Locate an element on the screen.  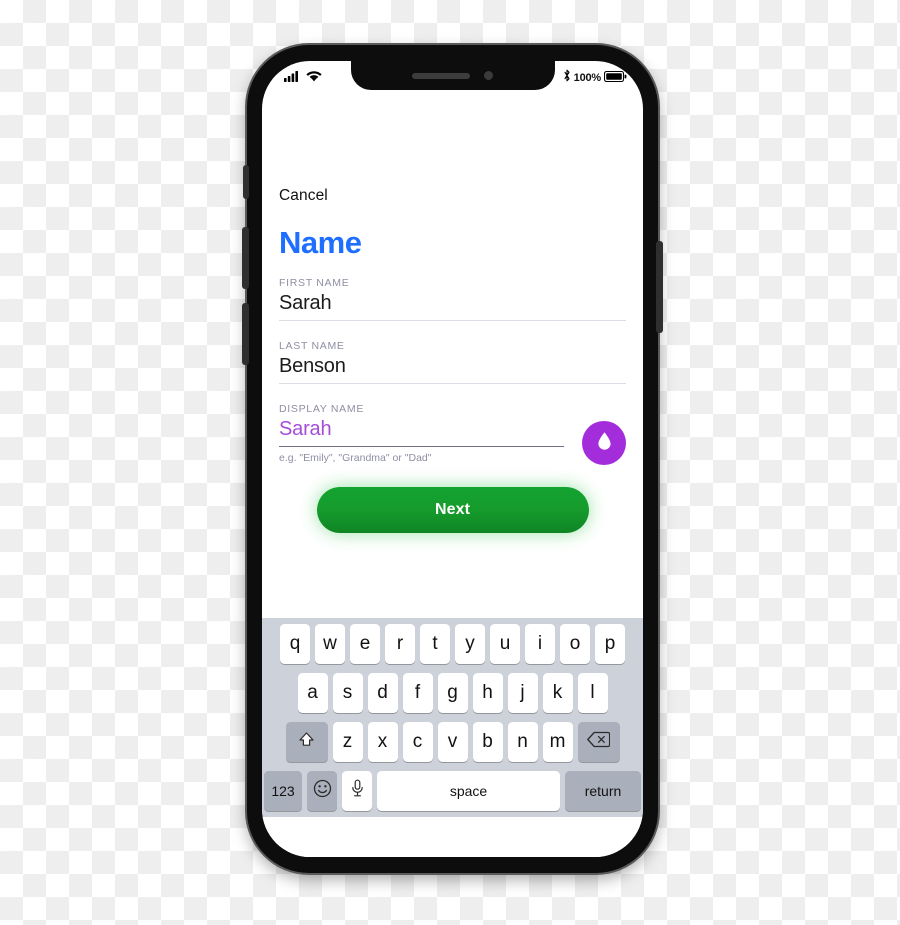
battery-full-icon is located at coordinates (615, 78).